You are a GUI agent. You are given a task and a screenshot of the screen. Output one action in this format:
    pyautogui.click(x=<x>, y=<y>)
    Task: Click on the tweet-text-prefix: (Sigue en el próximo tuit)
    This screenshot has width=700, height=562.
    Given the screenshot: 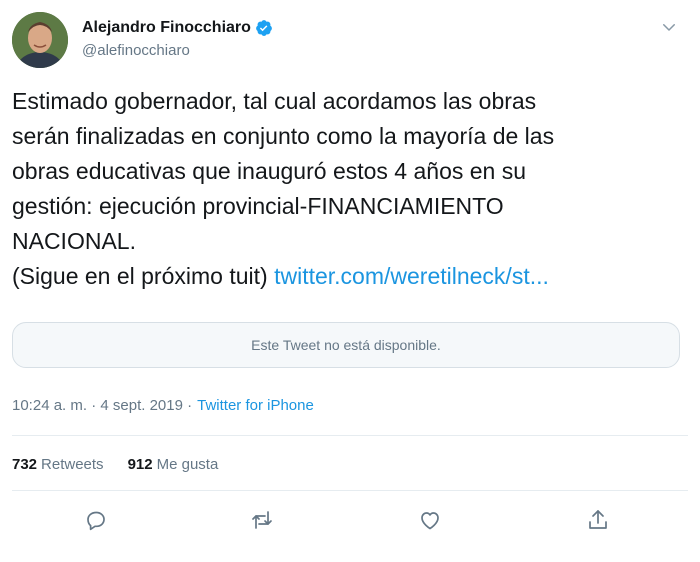 What is the action you would take?
    pyautogui.click(x=143, y=276)
    